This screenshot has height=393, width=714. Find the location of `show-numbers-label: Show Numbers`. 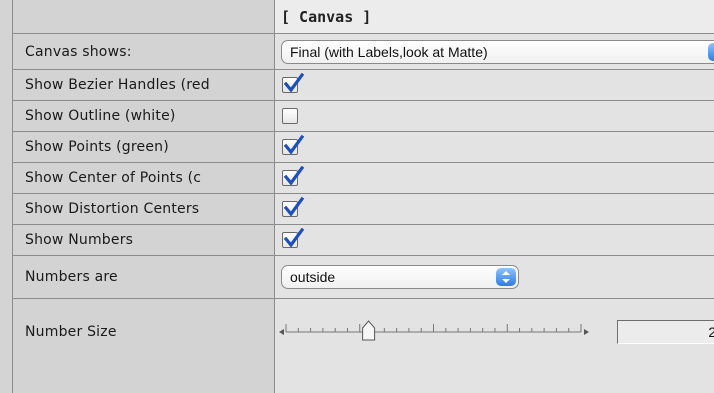

show-numbers-label: Show Numbers is located at coordinates (79, 240).